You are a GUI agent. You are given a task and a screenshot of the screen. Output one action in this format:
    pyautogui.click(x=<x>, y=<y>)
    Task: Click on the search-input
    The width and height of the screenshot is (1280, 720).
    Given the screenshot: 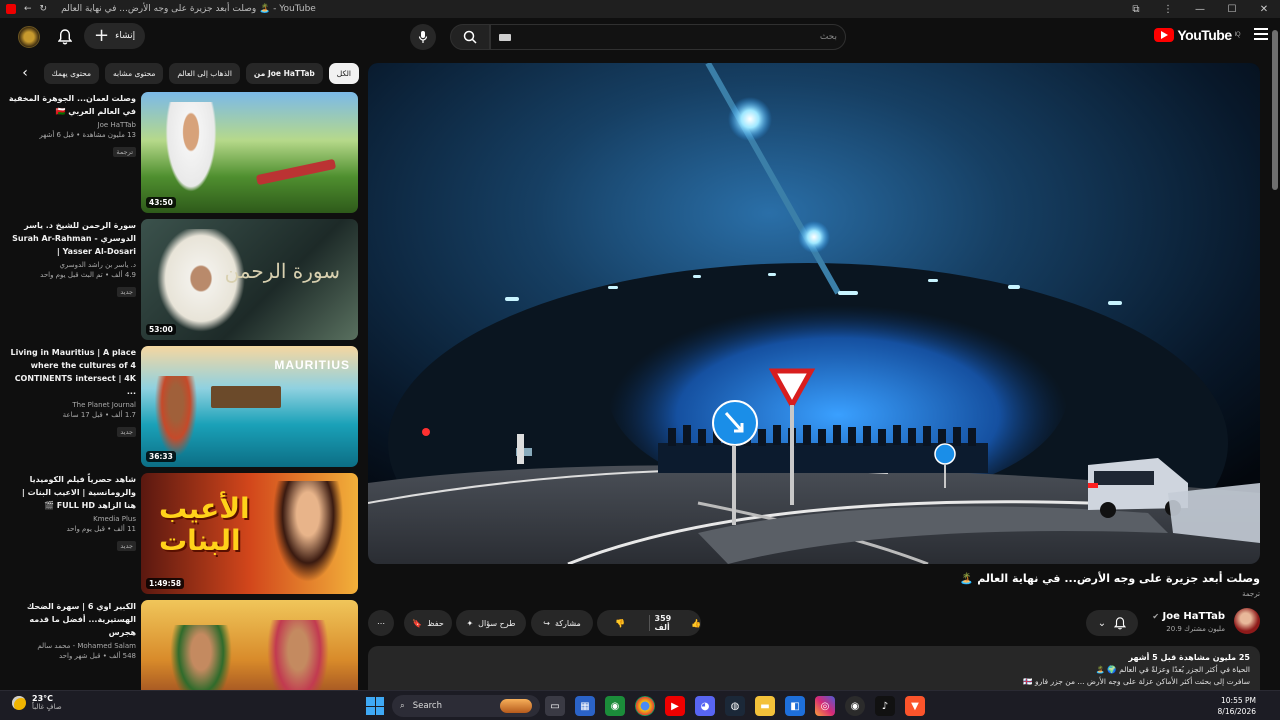 What is the action you would take?
    pyautogui.click(x=677, y=37)
    